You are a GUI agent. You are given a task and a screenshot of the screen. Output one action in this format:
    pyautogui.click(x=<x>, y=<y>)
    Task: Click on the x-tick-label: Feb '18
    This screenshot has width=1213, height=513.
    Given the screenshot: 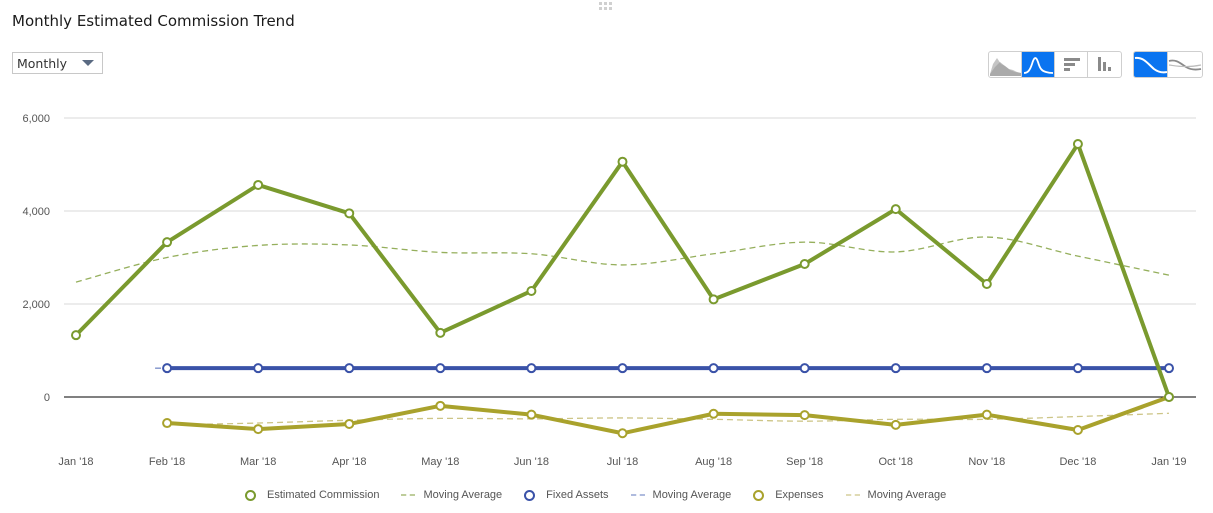 What is the action you would take?
    pyautogui.click(x=167, y=462)
    